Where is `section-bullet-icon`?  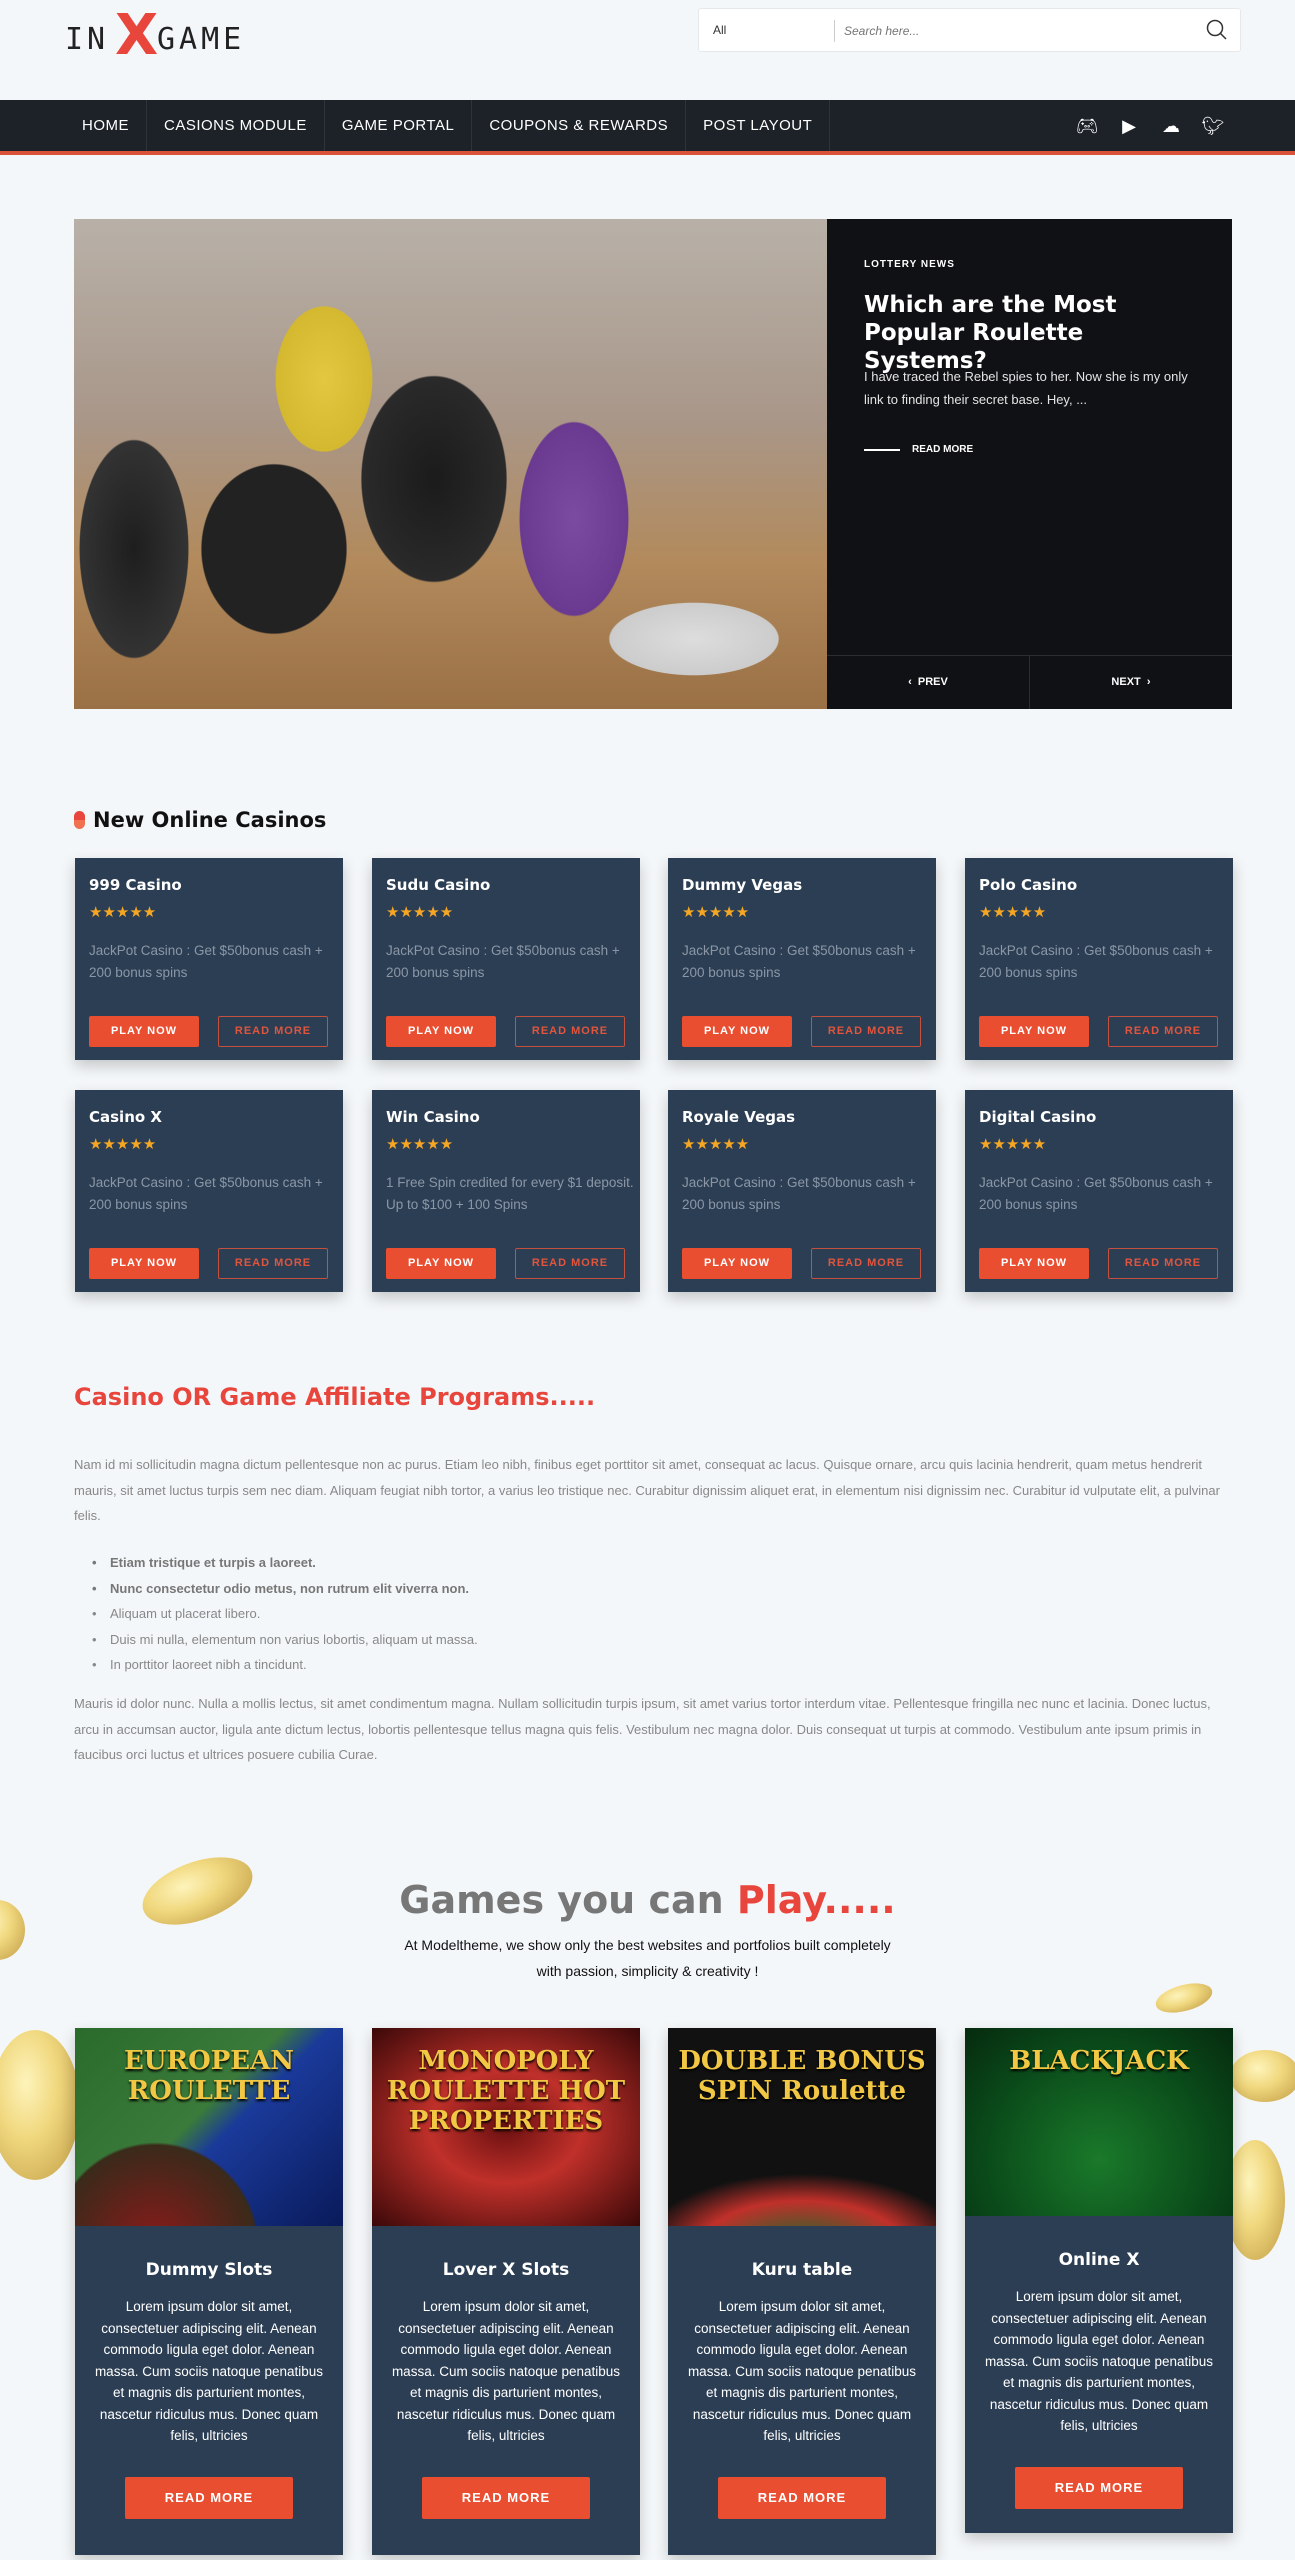 section-bullet-icon is located at coordinates (79, 820).